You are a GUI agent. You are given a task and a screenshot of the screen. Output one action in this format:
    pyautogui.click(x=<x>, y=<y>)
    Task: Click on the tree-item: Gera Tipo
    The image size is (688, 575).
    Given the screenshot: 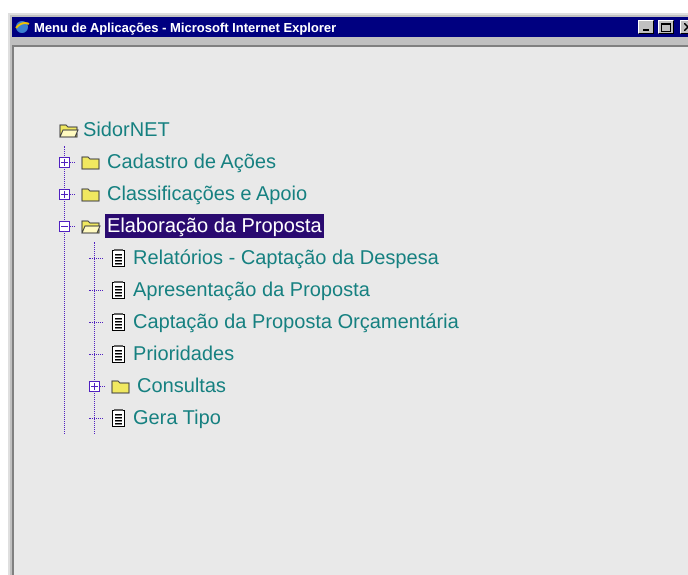 What is the action you would take?
    pyautogui.click(x=177, y=418)
    